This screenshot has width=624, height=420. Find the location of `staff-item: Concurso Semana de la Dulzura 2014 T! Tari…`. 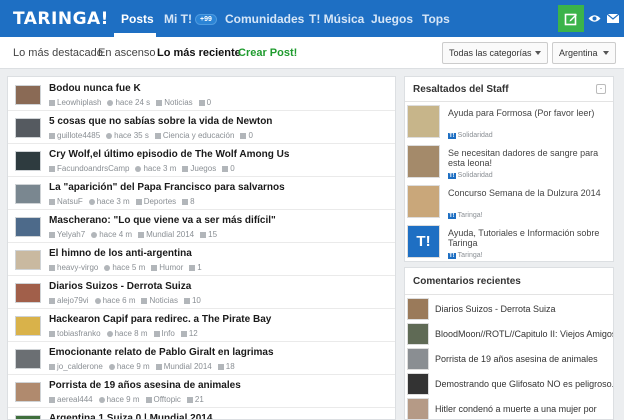

staff-item: Concurso Semana de la Dulzura 2014 T! Tari… is located at coordinates (509, 202).